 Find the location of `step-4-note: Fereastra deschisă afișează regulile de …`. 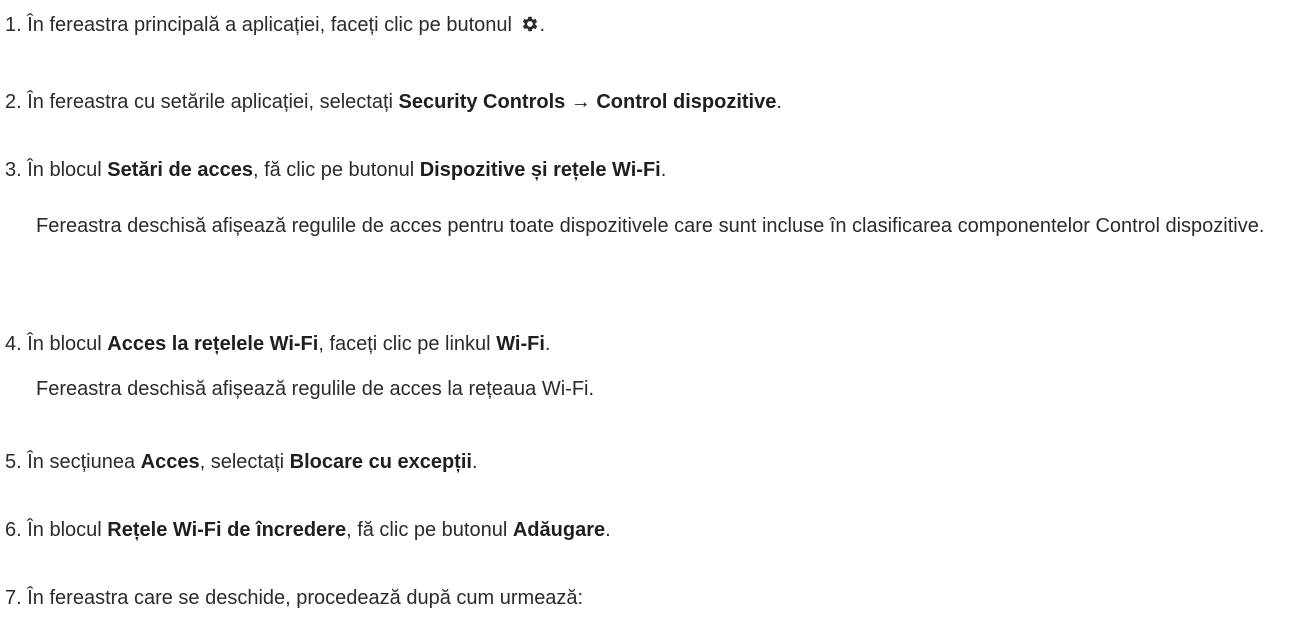

step-4-note: Fereastra deschisă afișează regulile de … is located at coordinates (315, 389).